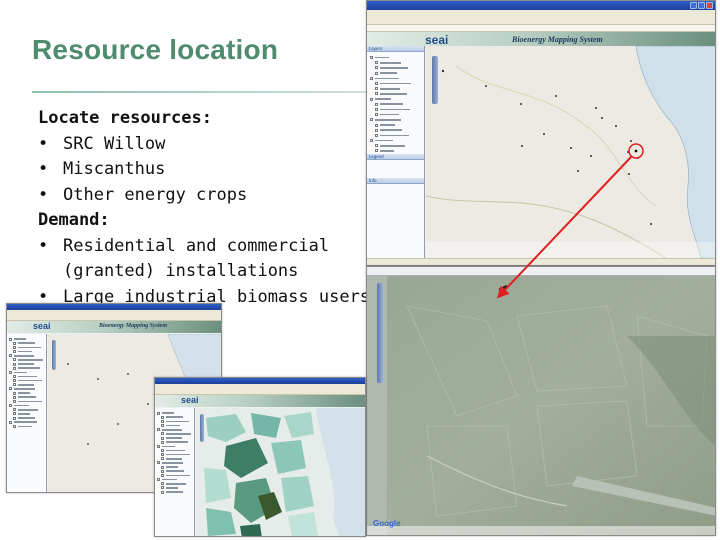 The width and height of the screenshot is (720, 540). What do you see at coordinates (541, 28) in the screenshot?
I see `address-bar` at bounding box center [541, 28].